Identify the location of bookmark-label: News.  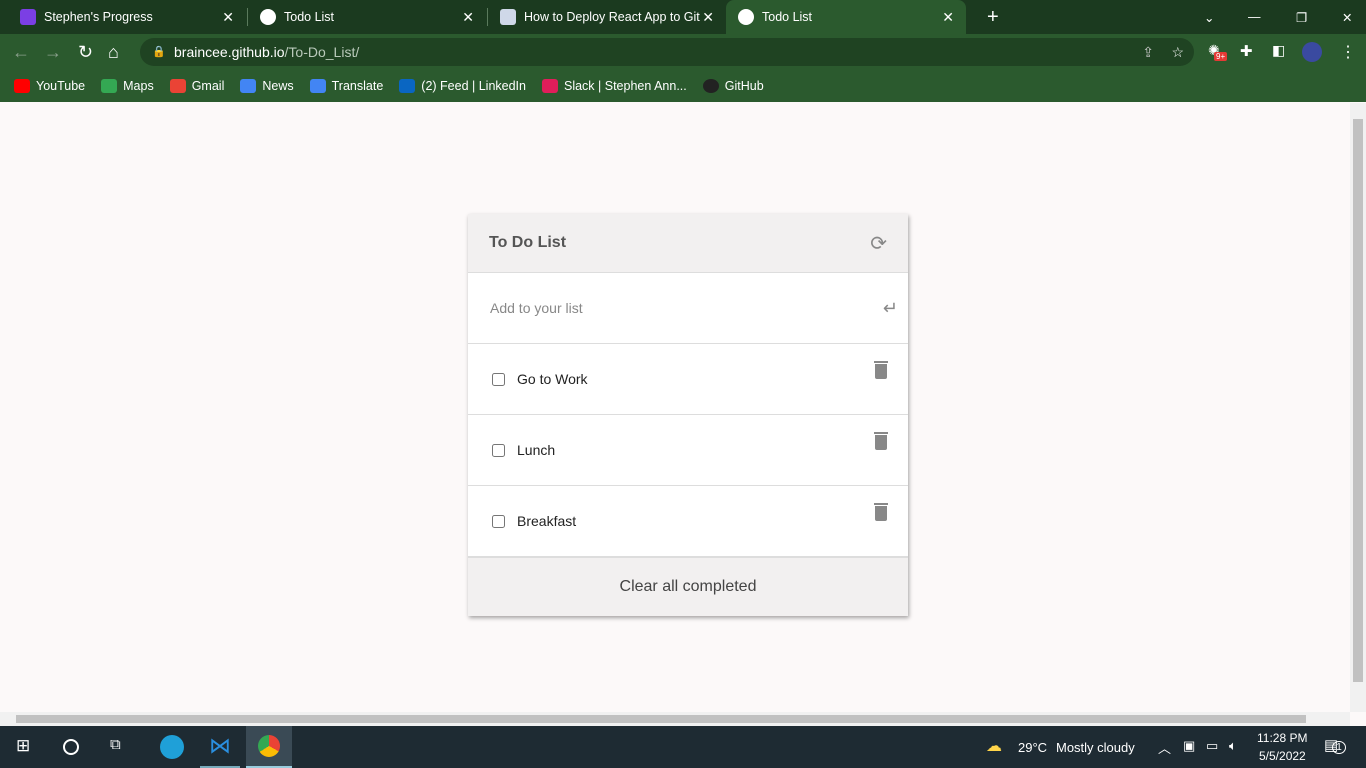
(278, 85).